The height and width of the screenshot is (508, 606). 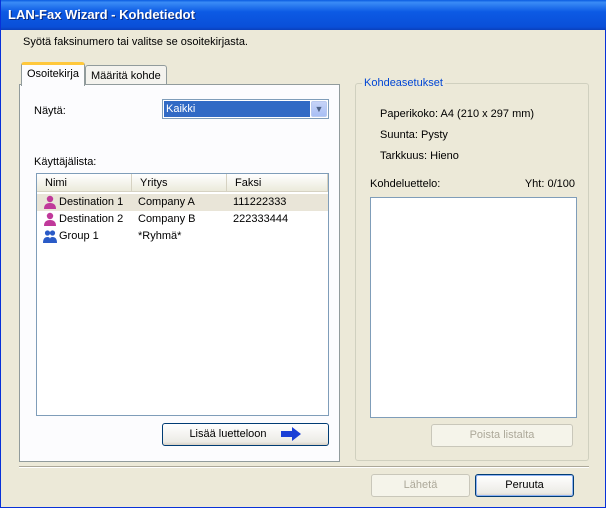 What do you see at coordinates (84, 183) in the screenshot?
I see `column-header-name: Nimi` at bounding box center [84, 183].